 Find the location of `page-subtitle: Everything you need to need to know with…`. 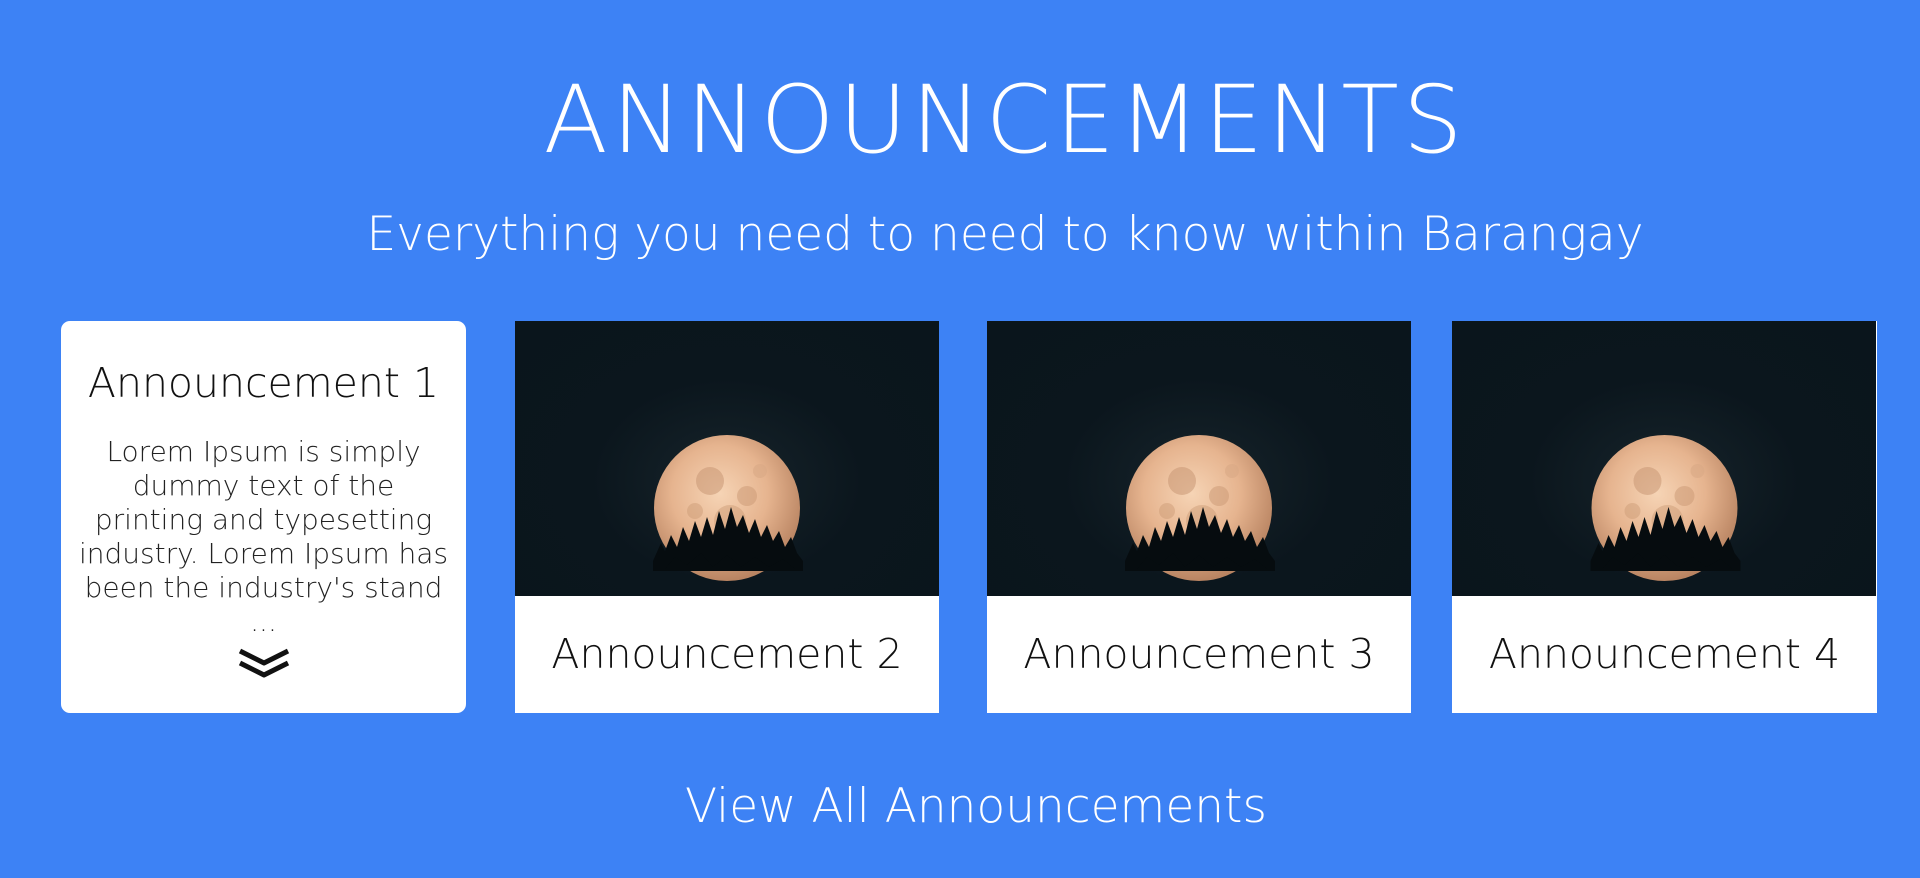

page-subtitle: Everything you need to need to know with… is located at coordinates (1005, 234).